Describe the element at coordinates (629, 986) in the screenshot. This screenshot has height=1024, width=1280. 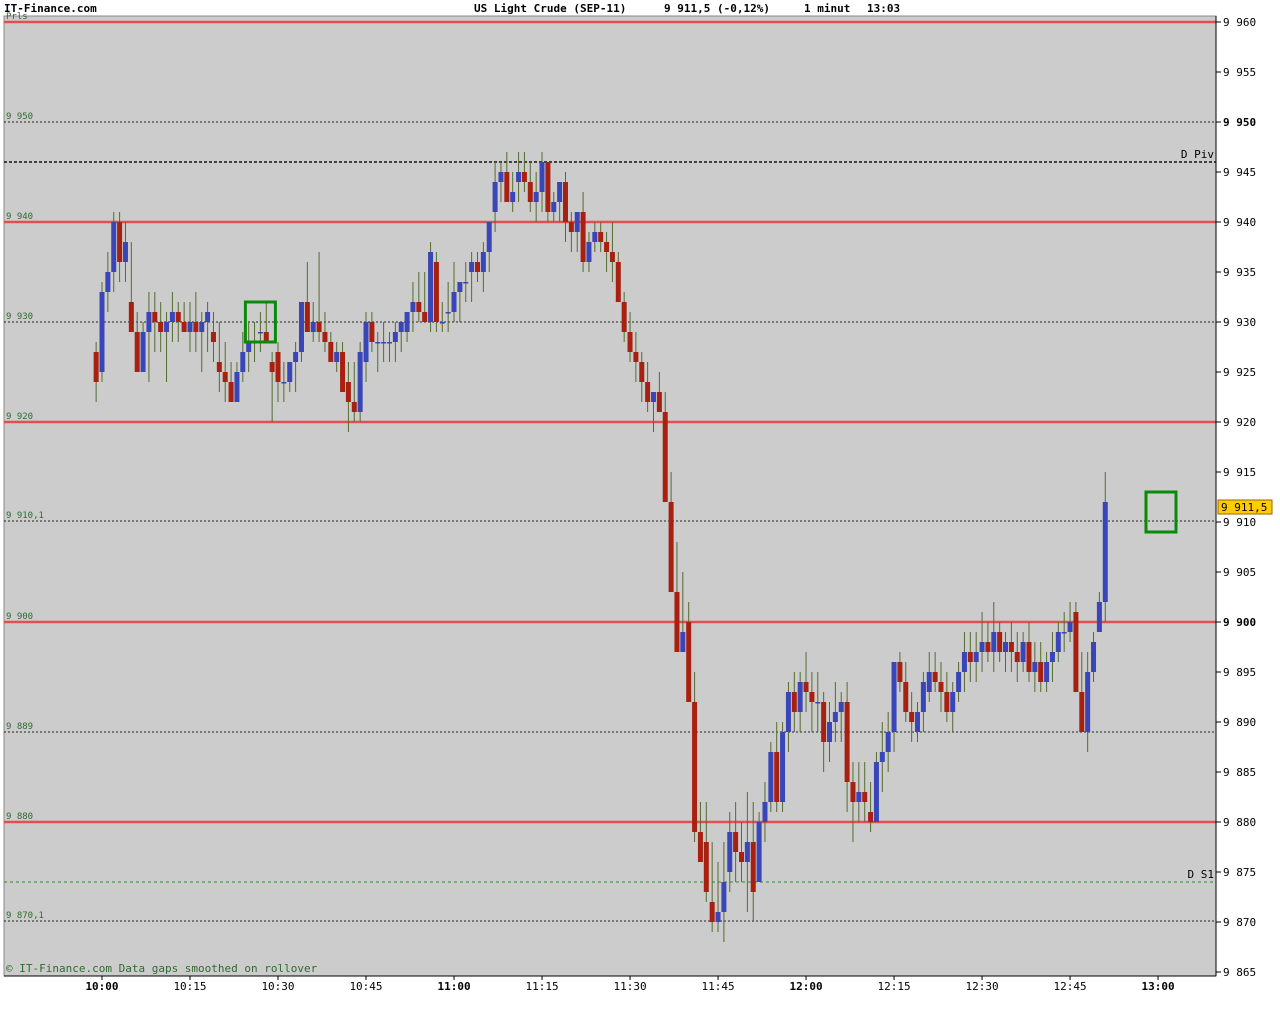
I see `x-tick-label: 11:30` at that location.